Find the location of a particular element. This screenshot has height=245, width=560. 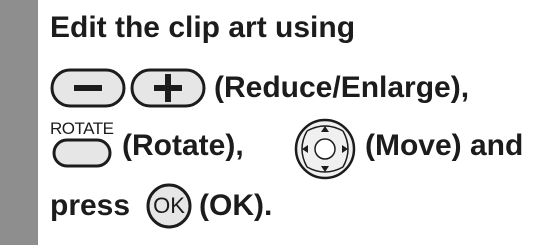

rotate-label: (Rotate), is located at coordinates (183, 145).